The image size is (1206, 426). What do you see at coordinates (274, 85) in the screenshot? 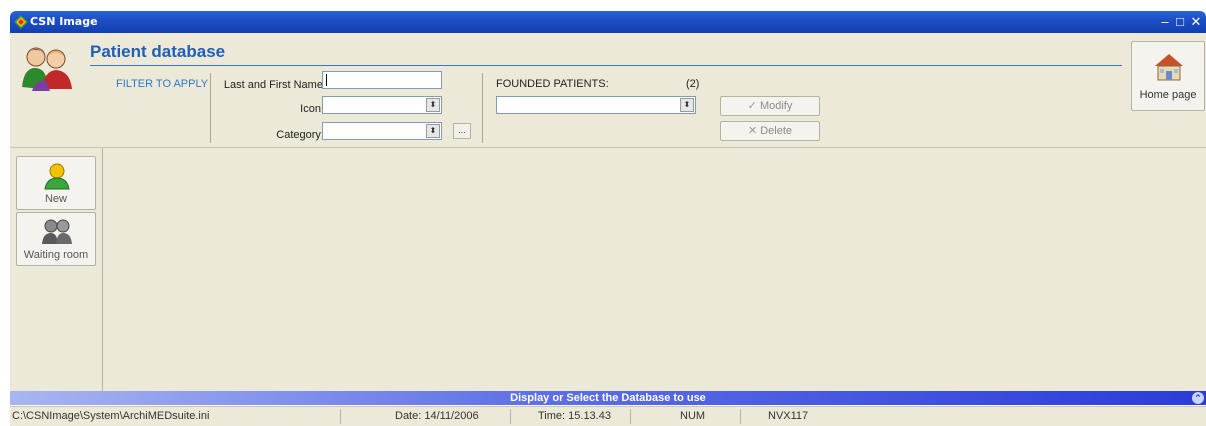
I see `name-label: Last and First Name:` at bounding box center [274, 85].